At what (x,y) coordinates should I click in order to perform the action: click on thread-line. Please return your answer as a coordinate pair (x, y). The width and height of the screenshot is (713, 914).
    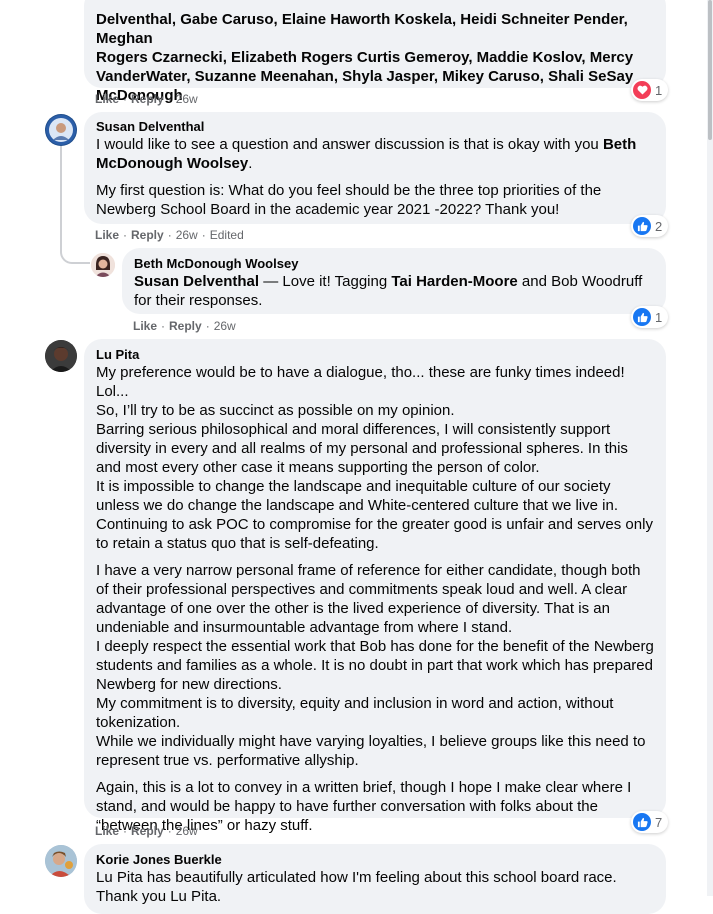
    Looking at the image, I should click on (61, 196).